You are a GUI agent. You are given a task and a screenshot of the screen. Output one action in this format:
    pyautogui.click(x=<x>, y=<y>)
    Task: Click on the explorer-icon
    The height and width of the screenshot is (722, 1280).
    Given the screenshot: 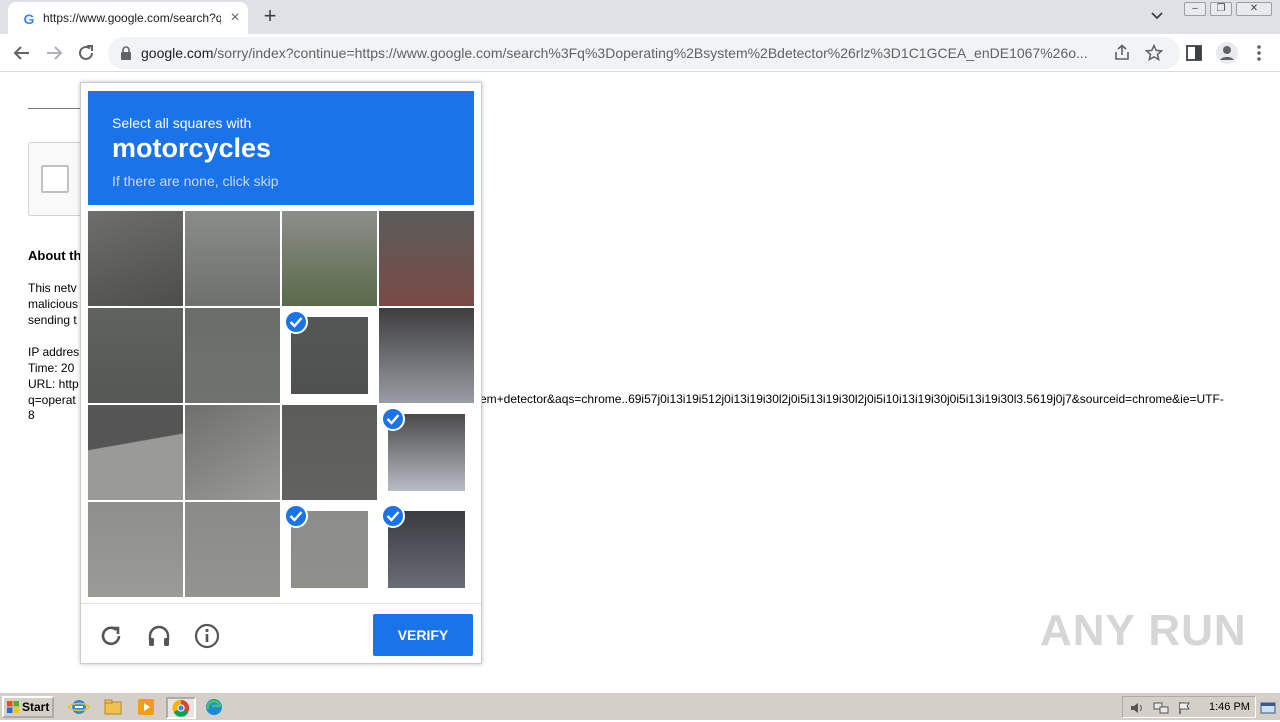 What is the action you would take?
    pyautogui.click(x=115, y=708)
    